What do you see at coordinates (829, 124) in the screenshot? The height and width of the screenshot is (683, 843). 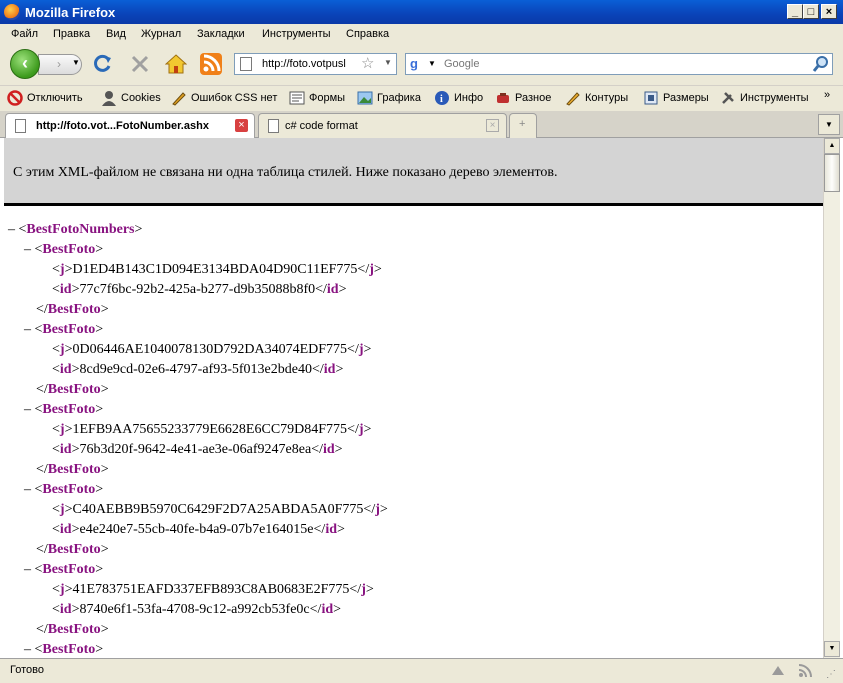 I see `list-all-tabs-button: ▼` at bounding box center [829, 124].